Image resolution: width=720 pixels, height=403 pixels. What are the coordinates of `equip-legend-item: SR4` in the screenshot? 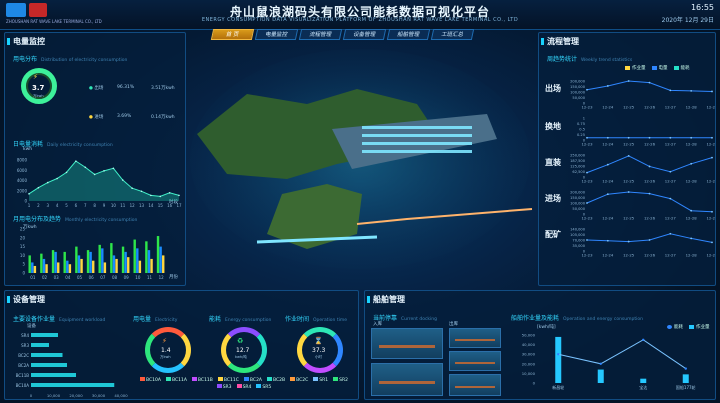 It's located at (243, 387).